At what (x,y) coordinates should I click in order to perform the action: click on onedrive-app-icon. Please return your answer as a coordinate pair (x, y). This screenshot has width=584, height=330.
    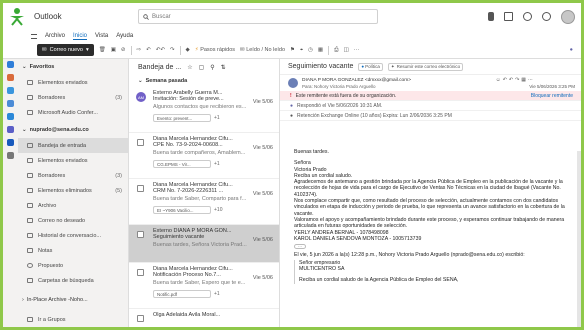
    Looking at the image, I should click on (10, 116).